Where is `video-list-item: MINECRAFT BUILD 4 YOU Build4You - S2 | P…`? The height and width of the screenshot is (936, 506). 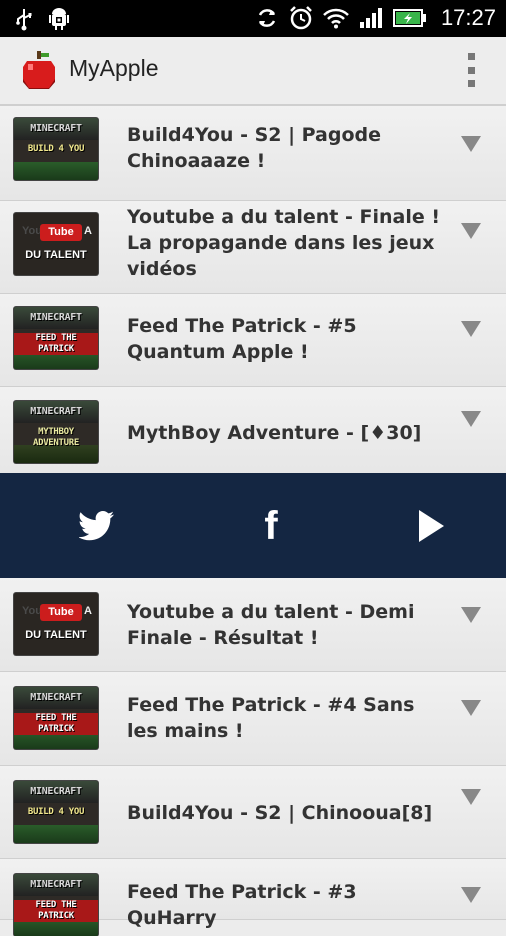 video-list-item: MINECRAFT BUILD 4 YOU Build4You - S2 | P… is located at coordinates (253, 153).